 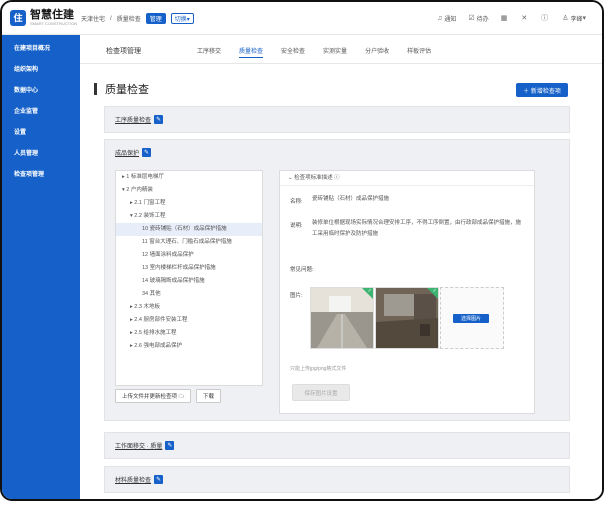 What do you see at coordinates (189, 203) in the screenshot?
I see `tree-node: ▸ 2.1 门窗工程` at bounding box center [189, 203].